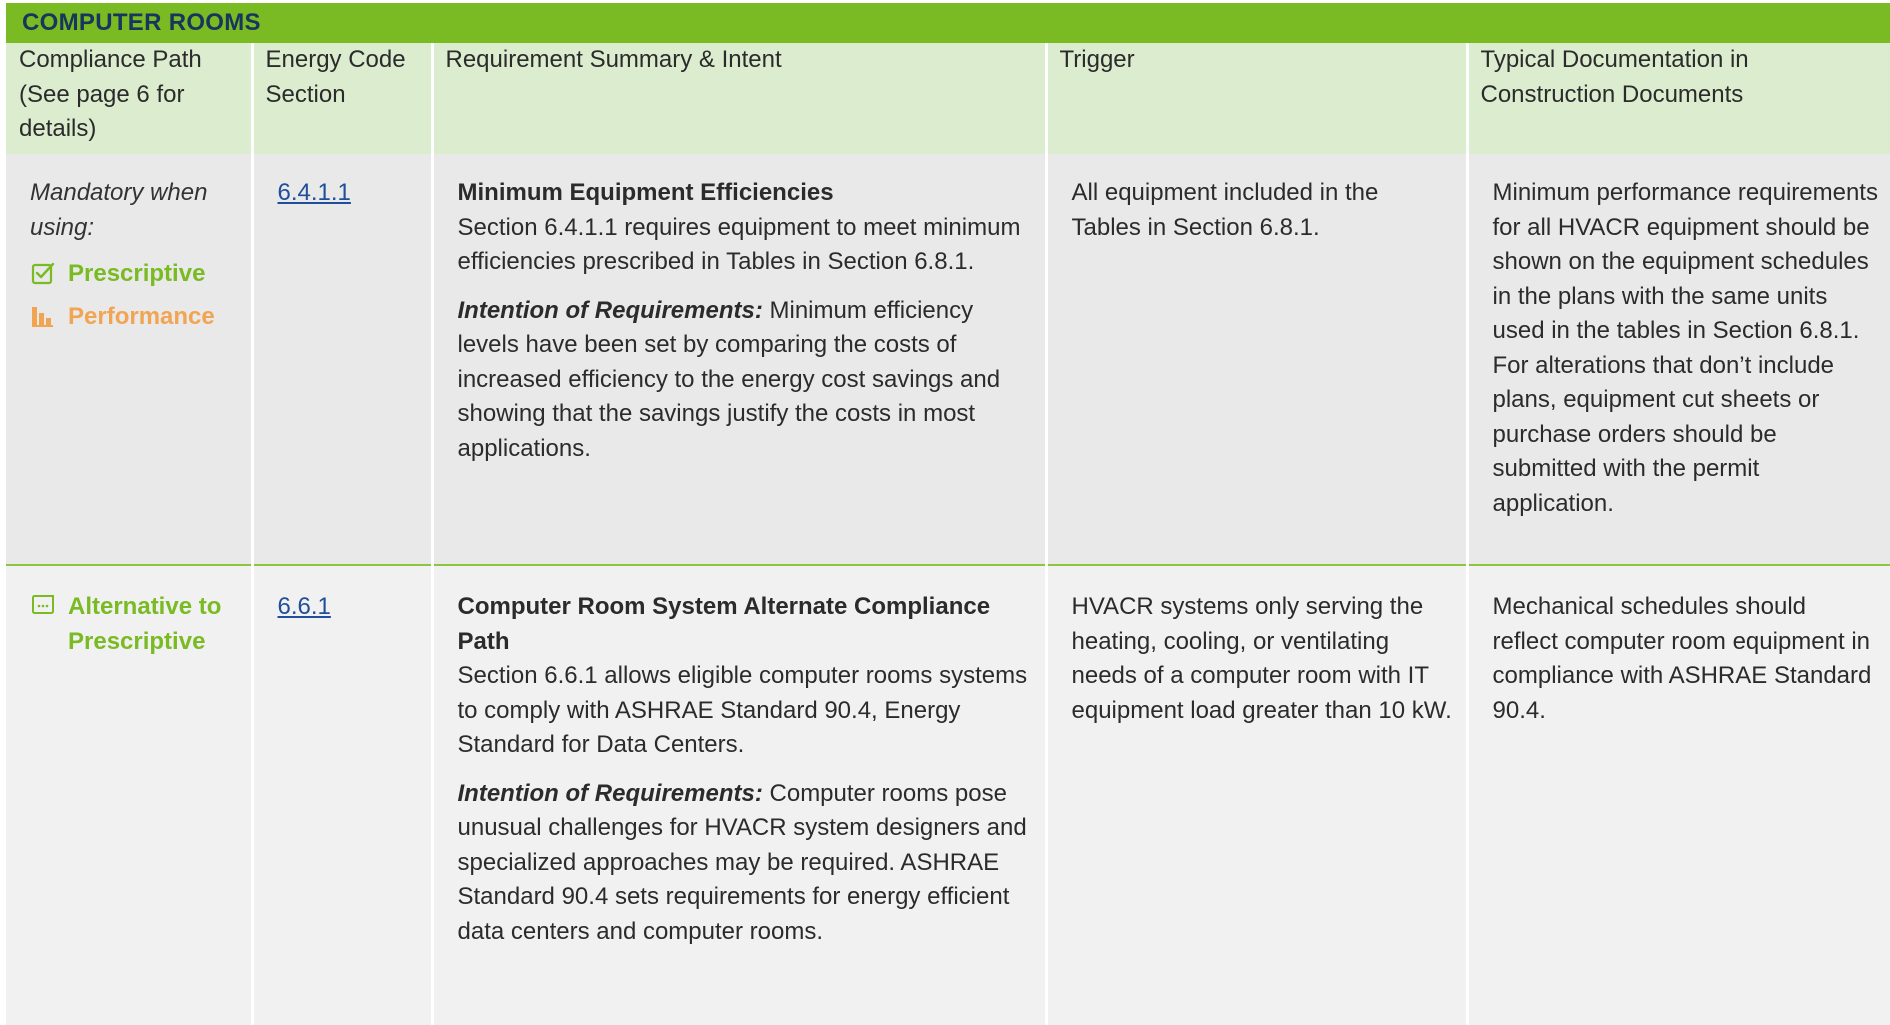 Image resolution: width=1890 pixels, height=1025 pixels. Describe the element at coordinates (343, 359) in the screenshot. I see `energy-code-cell: 6.4.1.1` at that location.